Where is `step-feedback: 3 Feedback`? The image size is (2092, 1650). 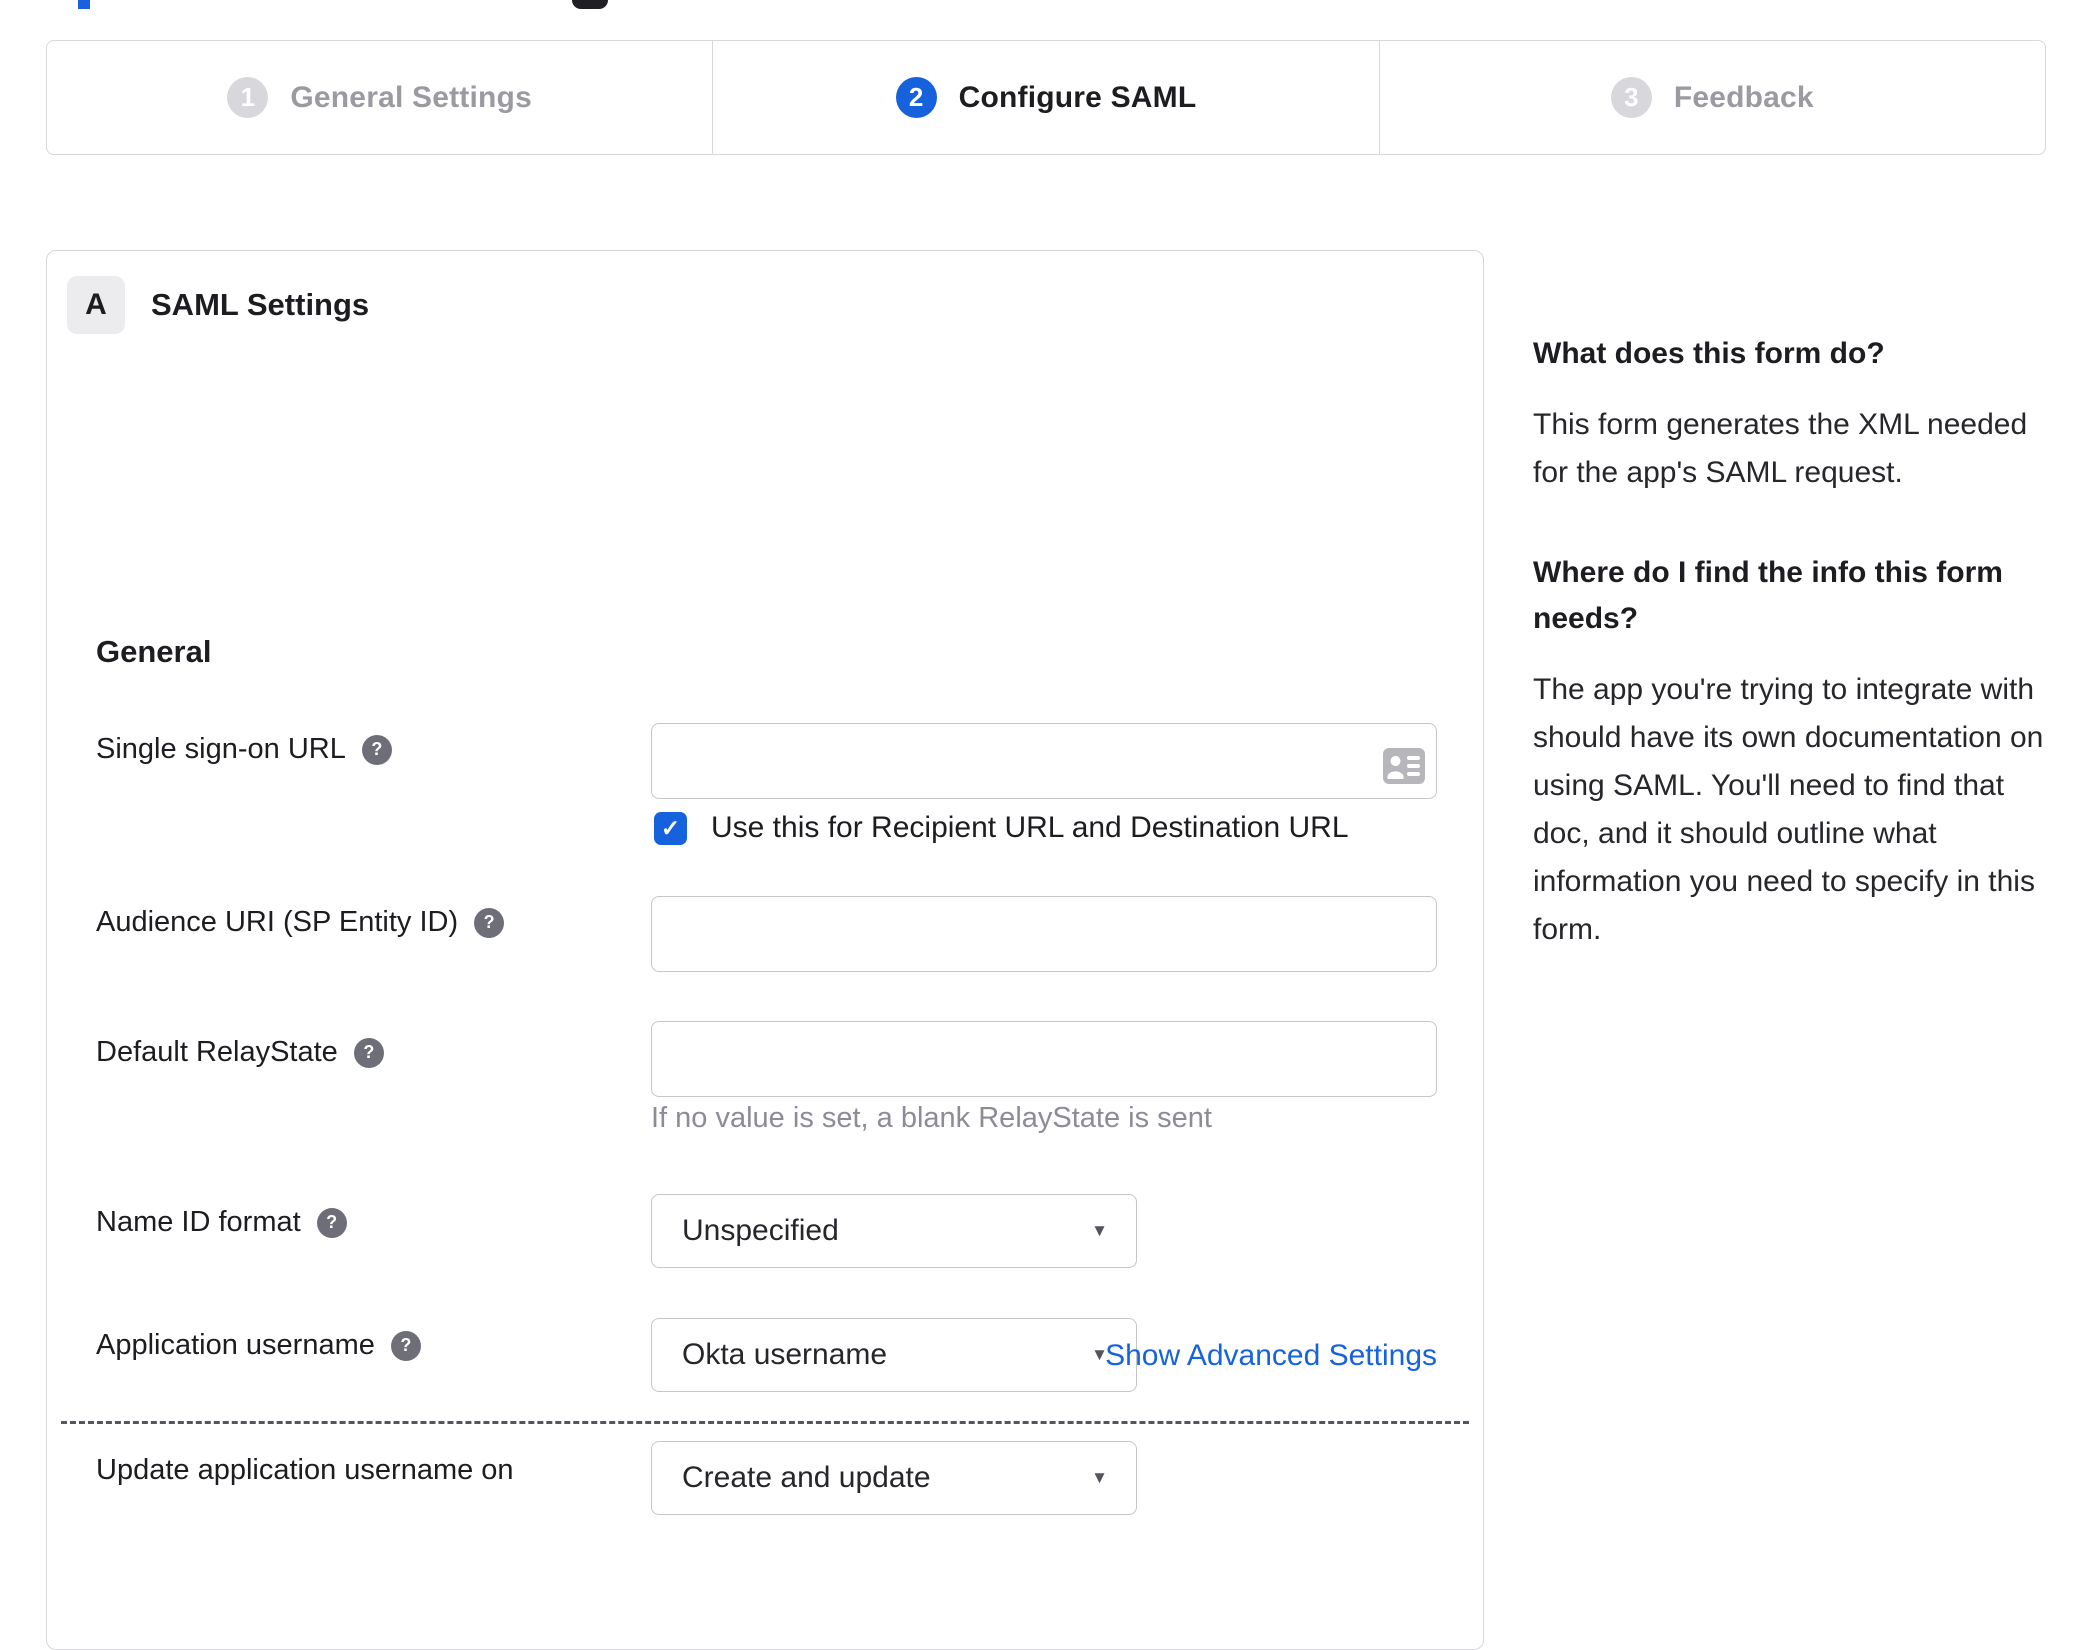
step-feedback: 3 Feedback is located at coordinates (1711, 97).